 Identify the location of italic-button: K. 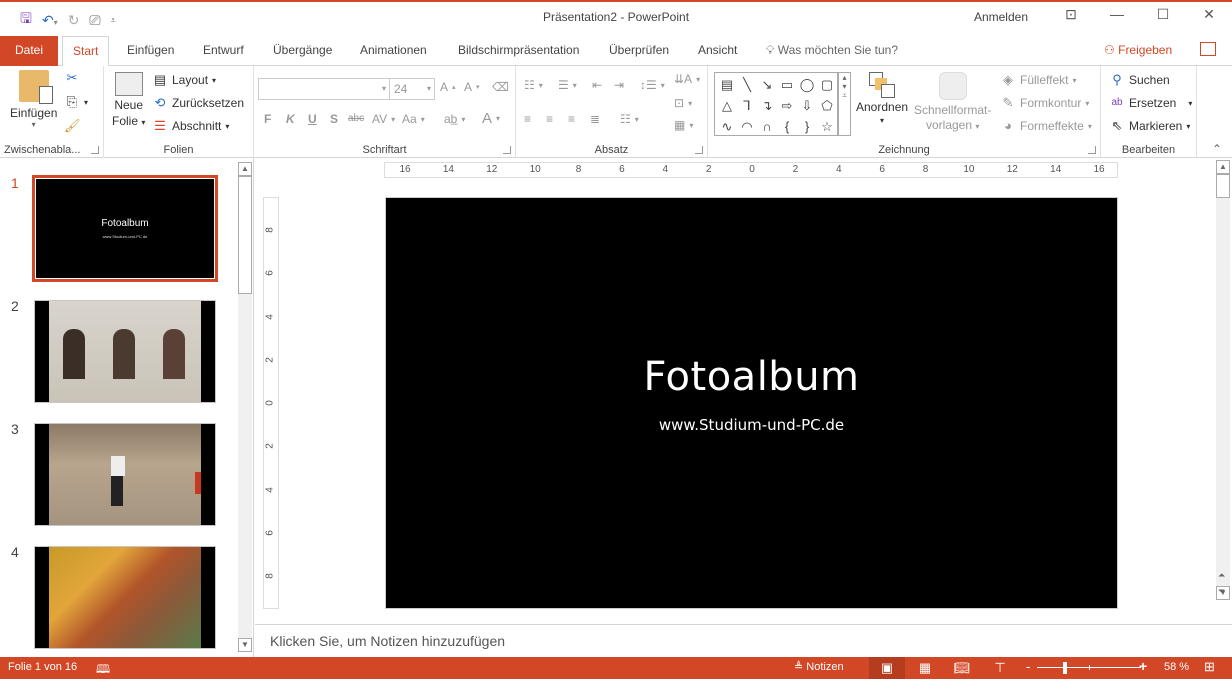
(290, 119).